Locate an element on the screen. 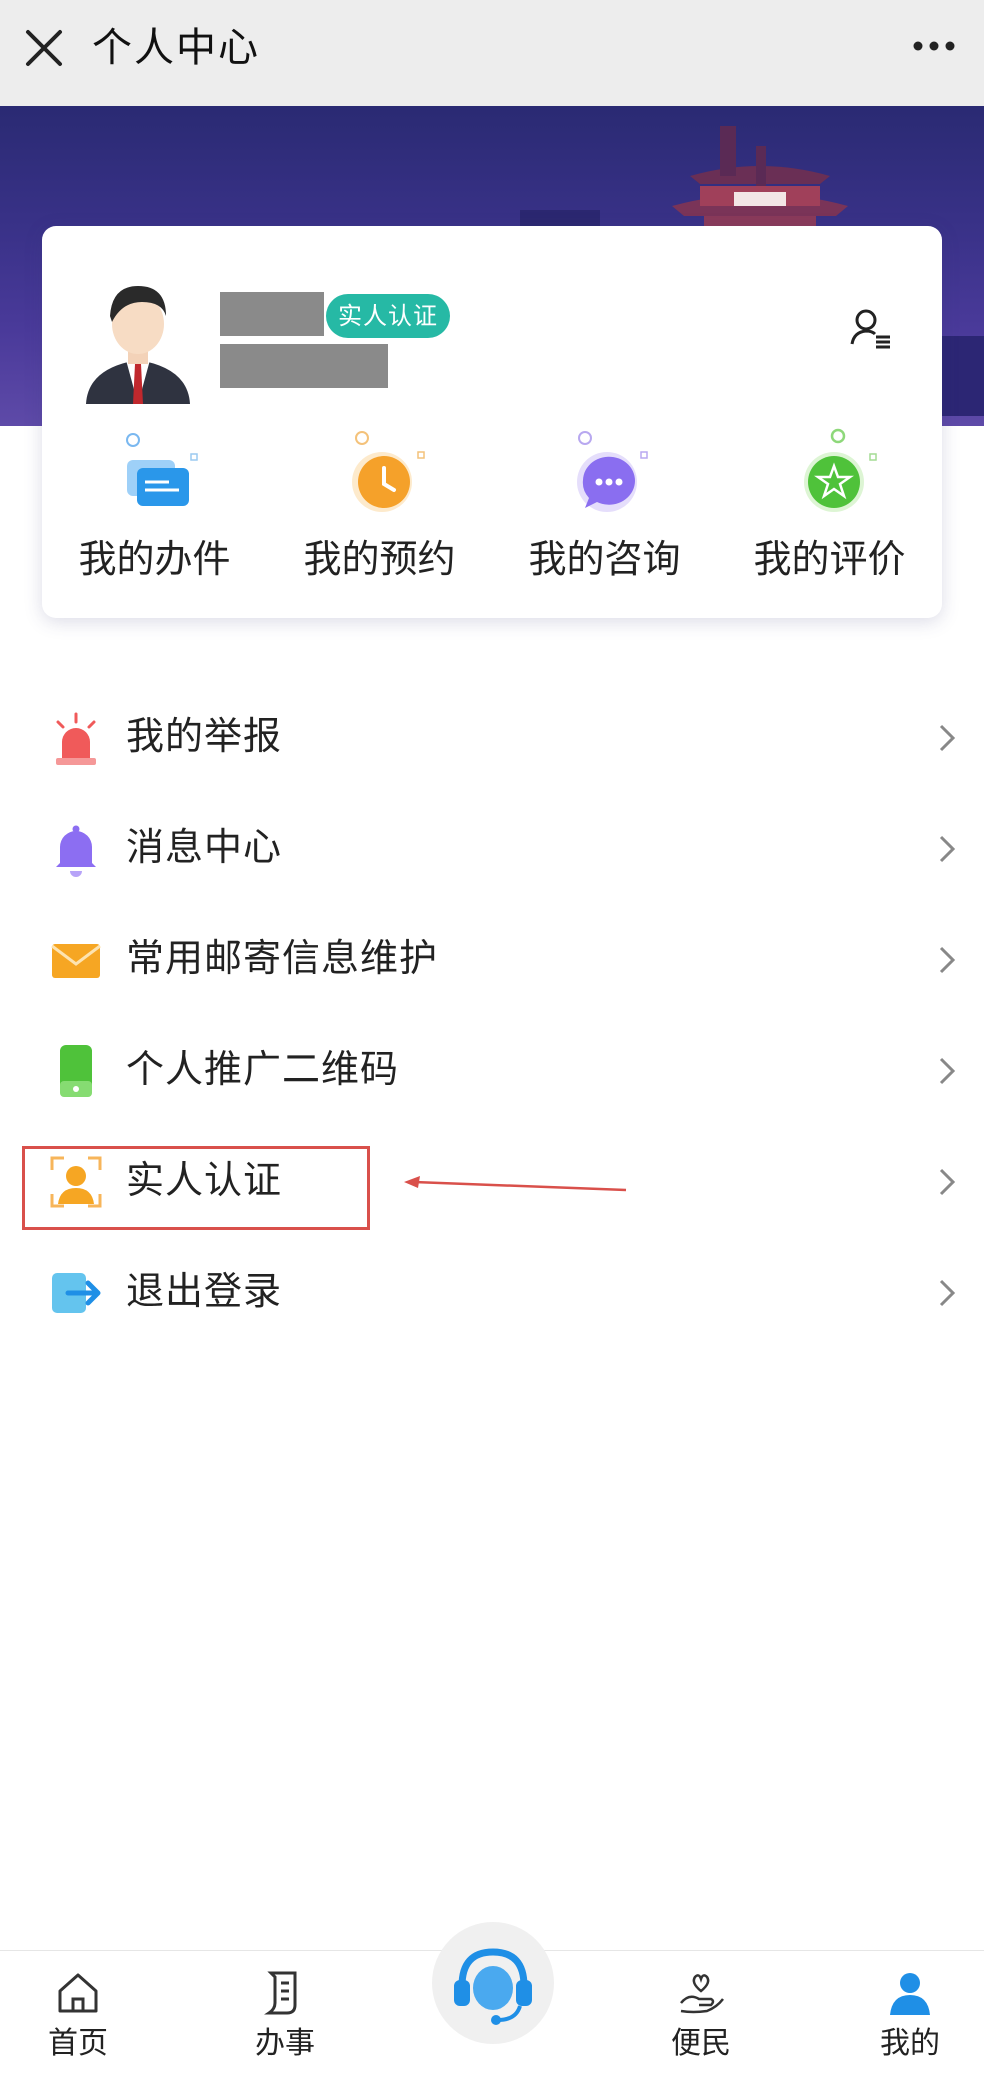 The width and height of the screenshot is (984, 2074). documents-icon is located at coordinates (161, 469).